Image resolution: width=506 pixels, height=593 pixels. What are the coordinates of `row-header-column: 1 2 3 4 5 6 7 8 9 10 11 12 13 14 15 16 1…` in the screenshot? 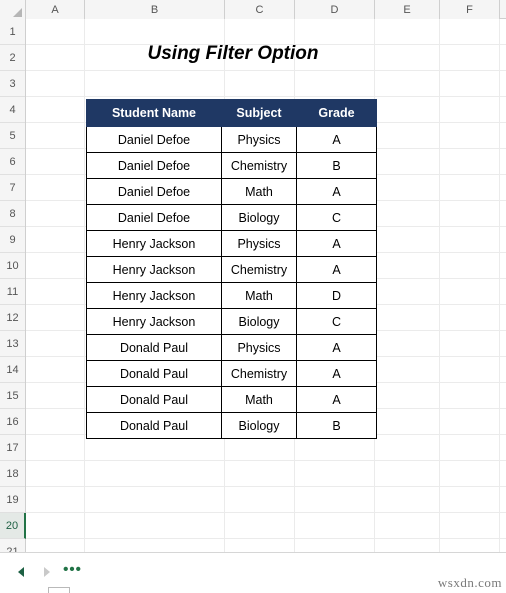 It's located at (13, 292).